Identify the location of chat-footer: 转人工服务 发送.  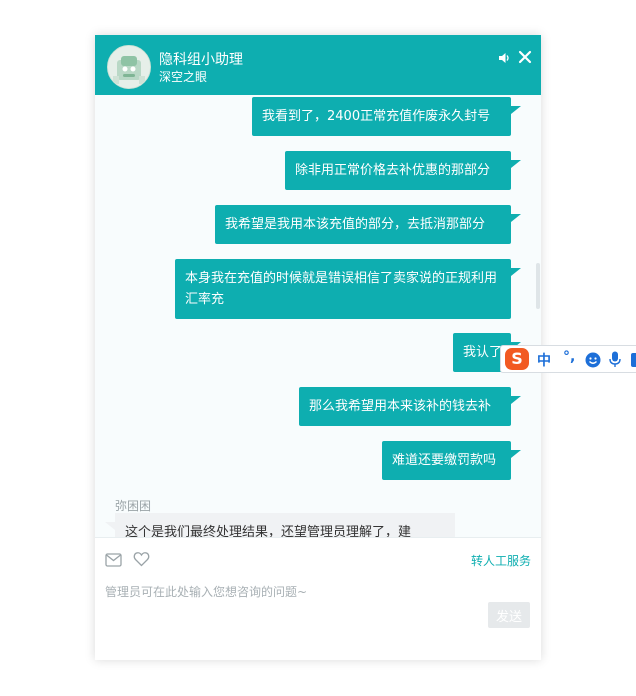
(318, 598).